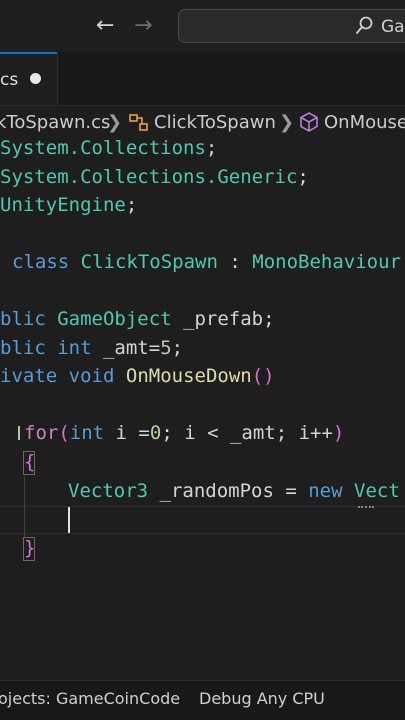 This screenshot has height=720, width=405. I want to click on code-line-class: class ClickToSpawn : MonoBehaviour, so click(206, 262).